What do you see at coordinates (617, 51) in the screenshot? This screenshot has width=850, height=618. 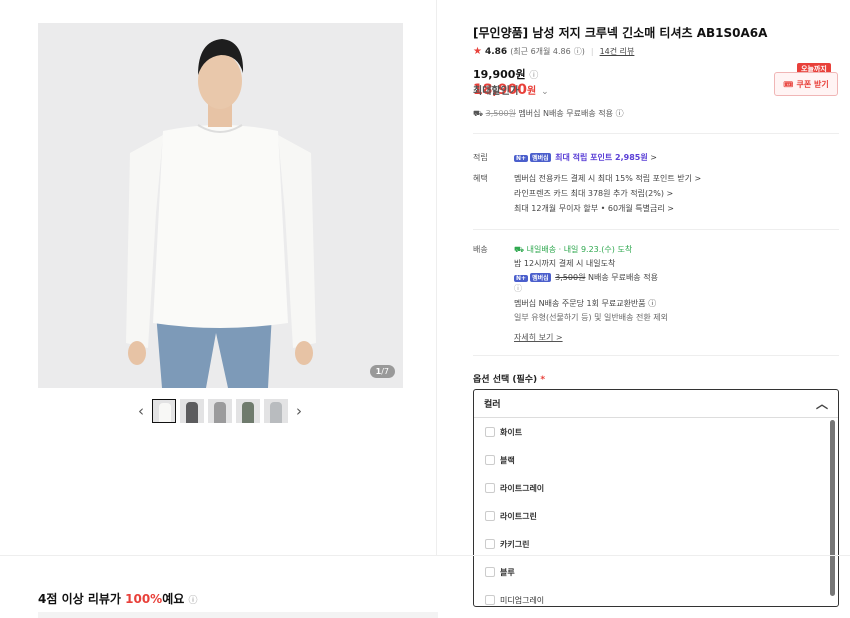 I see `review-count-link: 14건 리뷰` at bounding box center [617, 51].